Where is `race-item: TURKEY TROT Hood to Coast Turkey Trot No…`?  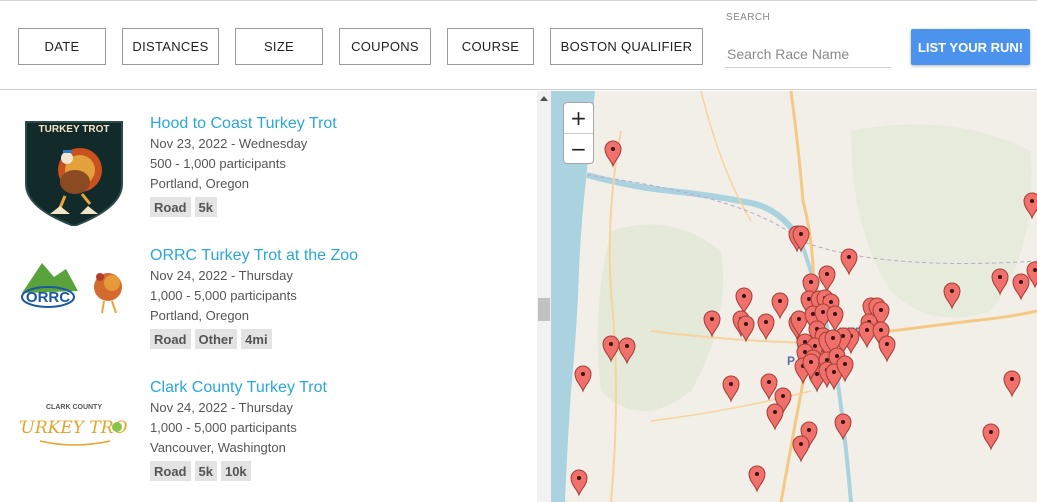 race-item: TURKEY TROT Hood to Coast Turkey Trot No… is located at coordinates (268, 158).